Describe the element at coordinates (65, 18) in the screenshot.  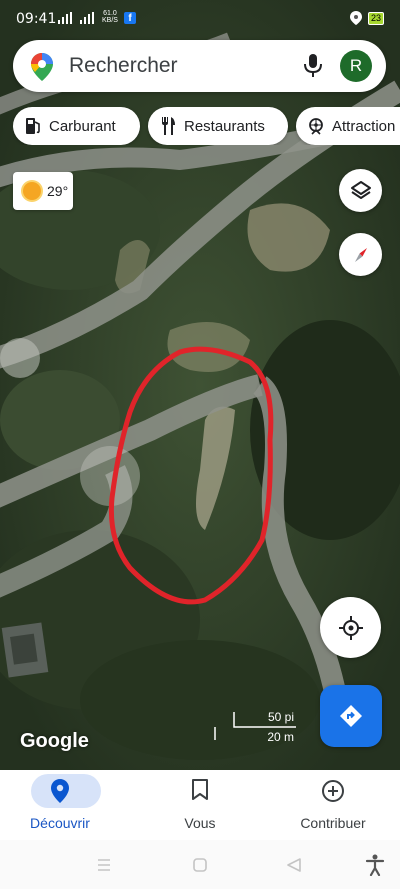
I see `signal-icon` at that location.